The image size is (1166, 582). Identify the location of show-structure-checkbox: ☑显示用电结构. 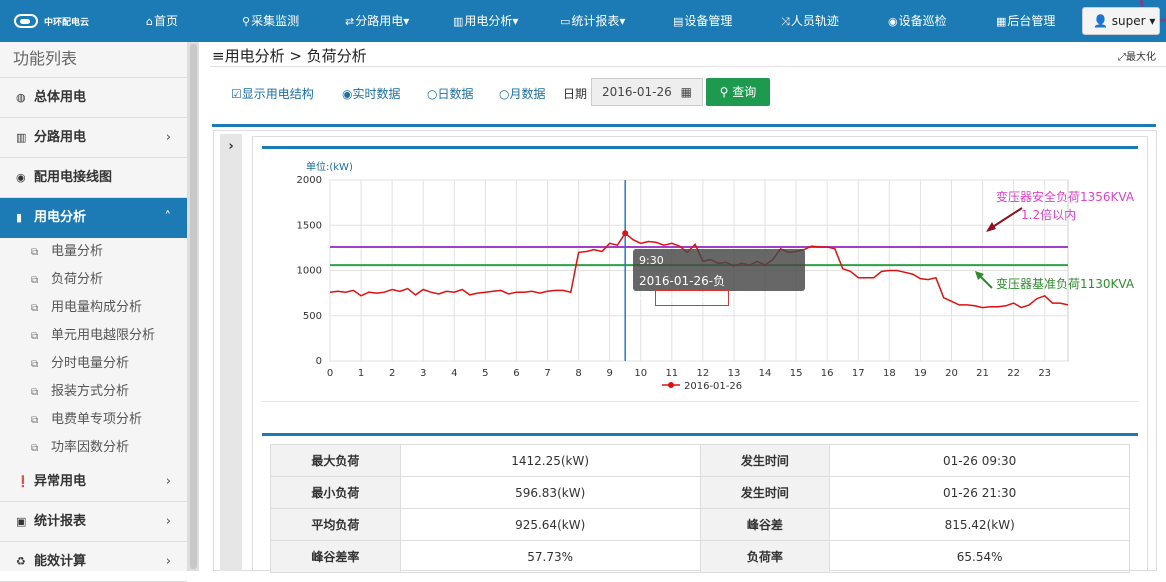
(272, 93).